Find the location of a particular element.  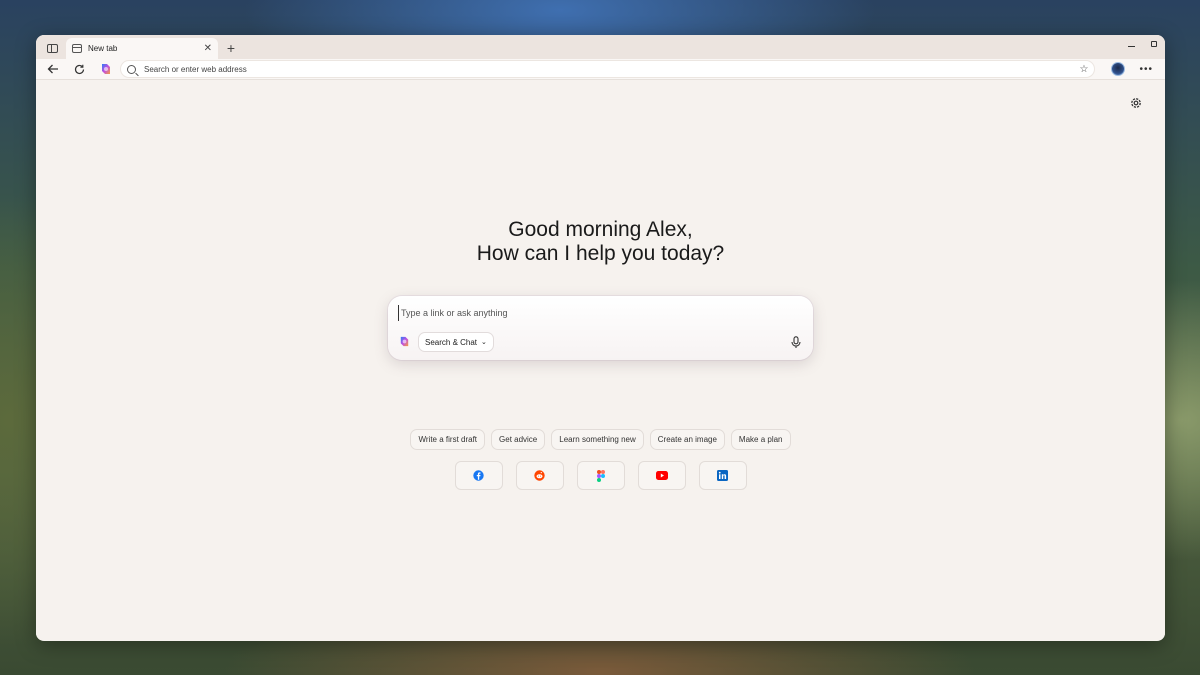

linkedin-icon is located at coordinates (722, 475).